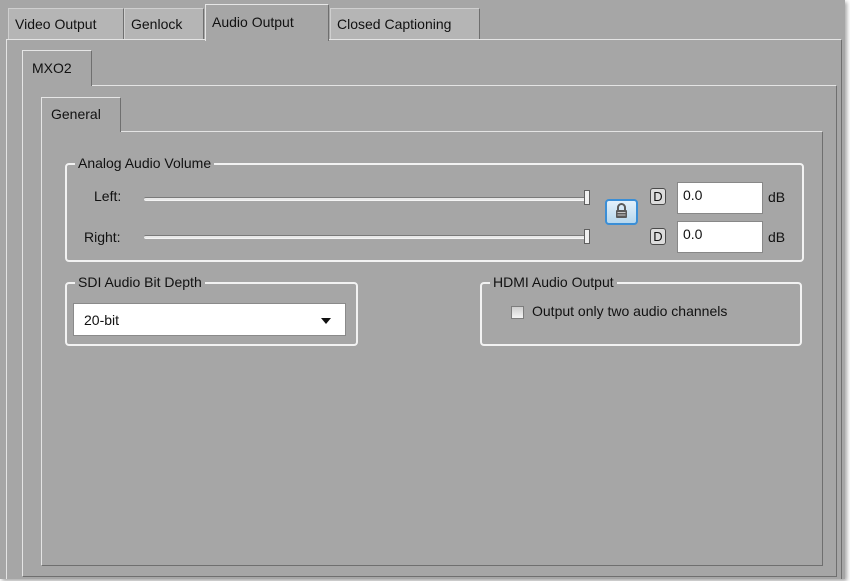 The width and height of the screenshot is (850, 581). What do you see at coordinates (367, 199) in the screenshot?
I see `left-volume-slider` at bounding box center [367, 199].